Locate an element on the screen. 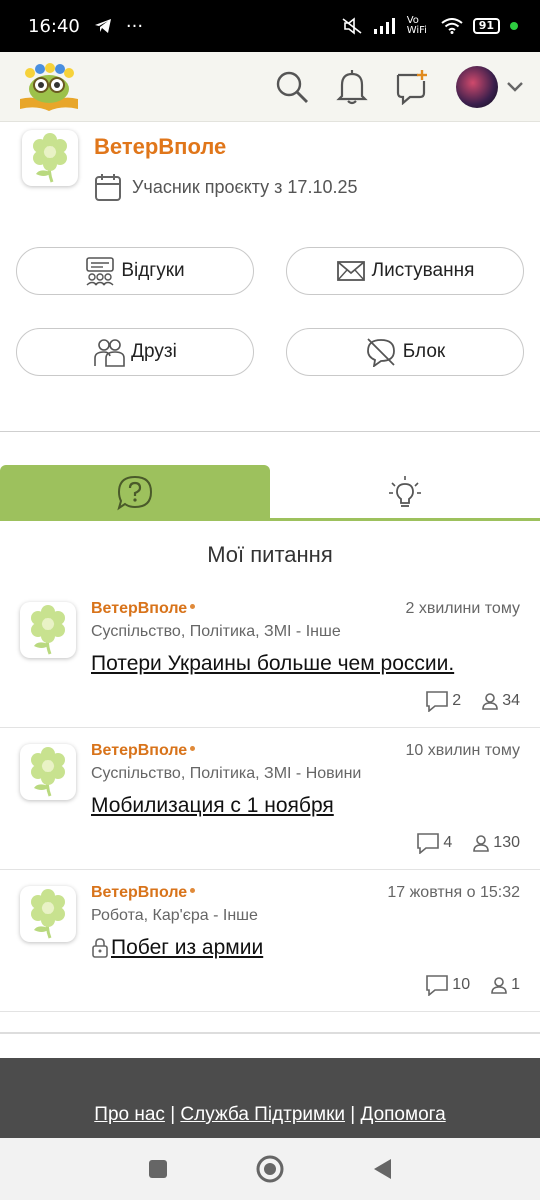  question-title-text: Побег из армии is located at coordinates (187, 948).